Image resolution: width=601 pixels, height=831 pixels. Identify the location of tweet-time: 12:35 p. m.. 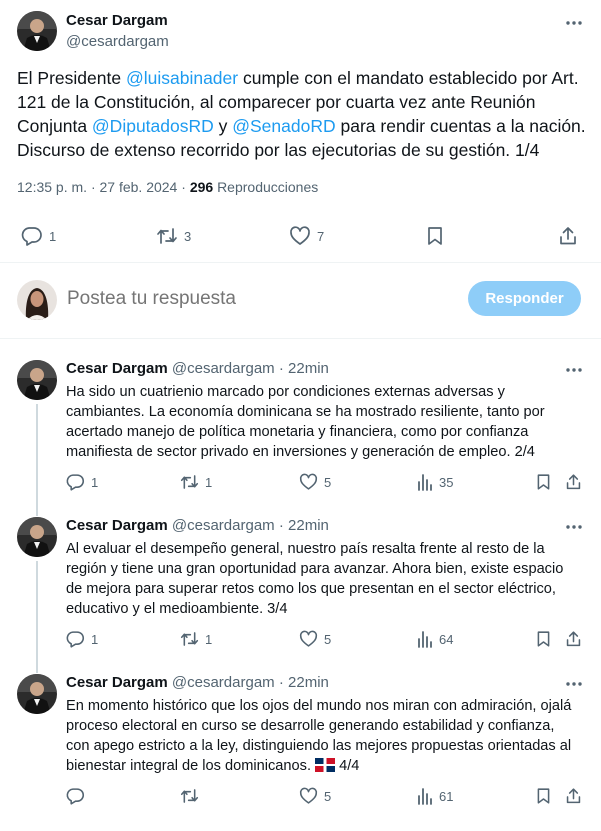
(52, 187).